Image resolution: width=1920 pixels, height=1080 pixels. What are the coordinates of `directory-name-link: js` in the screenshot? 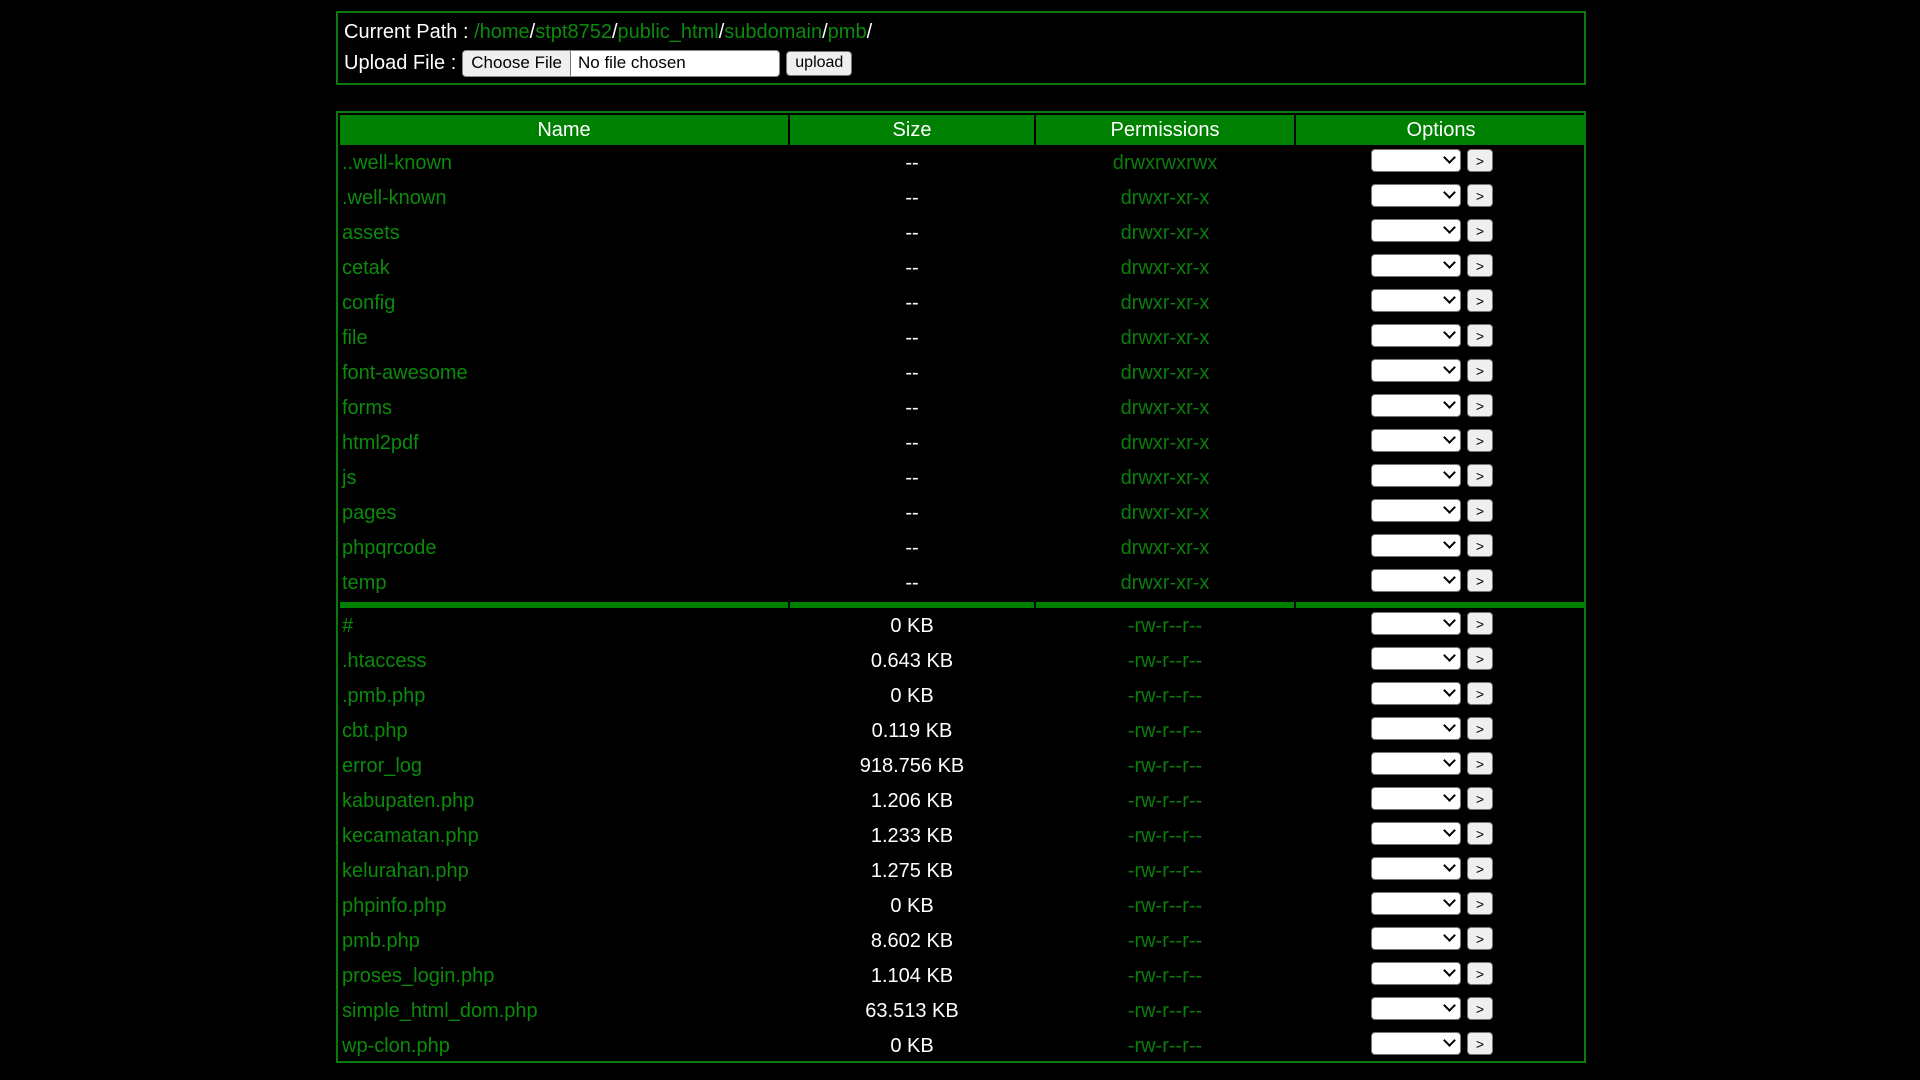 It's located at (349, 478).